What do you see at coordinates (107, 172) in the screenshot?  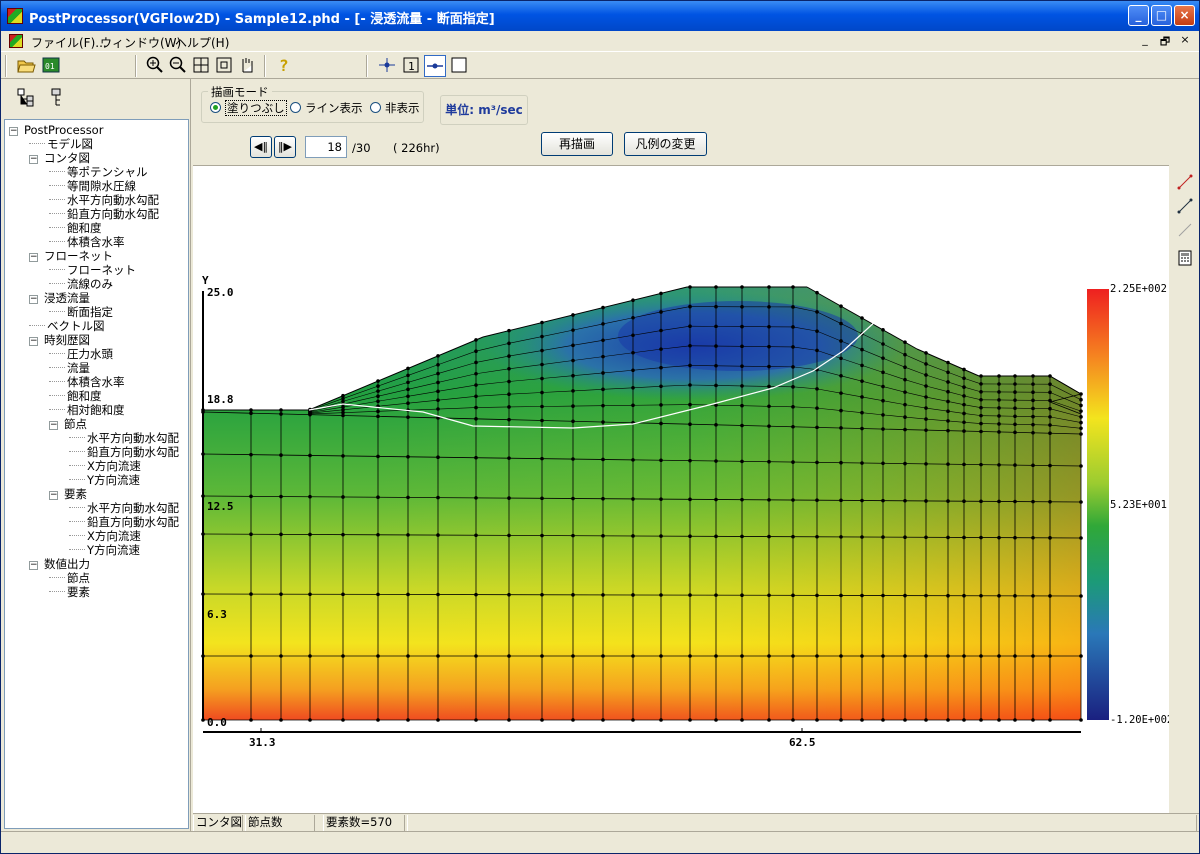 I see `tree-item-label: 等ポテンシャル` at bounding box center [107, 172].